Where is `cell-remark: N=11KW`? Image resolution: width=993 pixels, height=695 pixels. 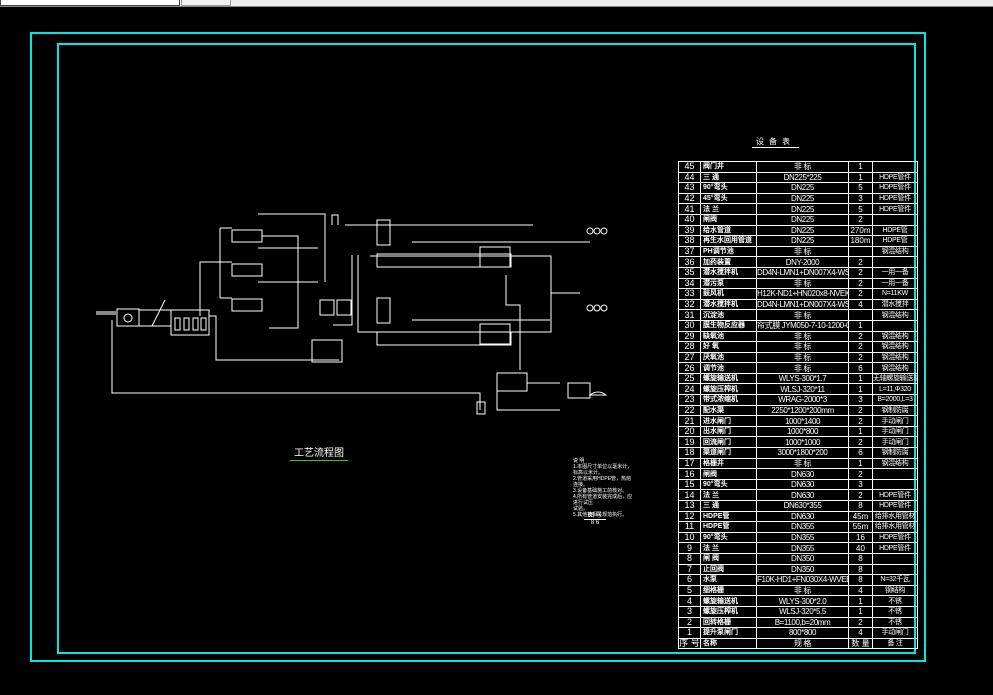
cell-remark: N=11KW is located at coordinates (895, 294).